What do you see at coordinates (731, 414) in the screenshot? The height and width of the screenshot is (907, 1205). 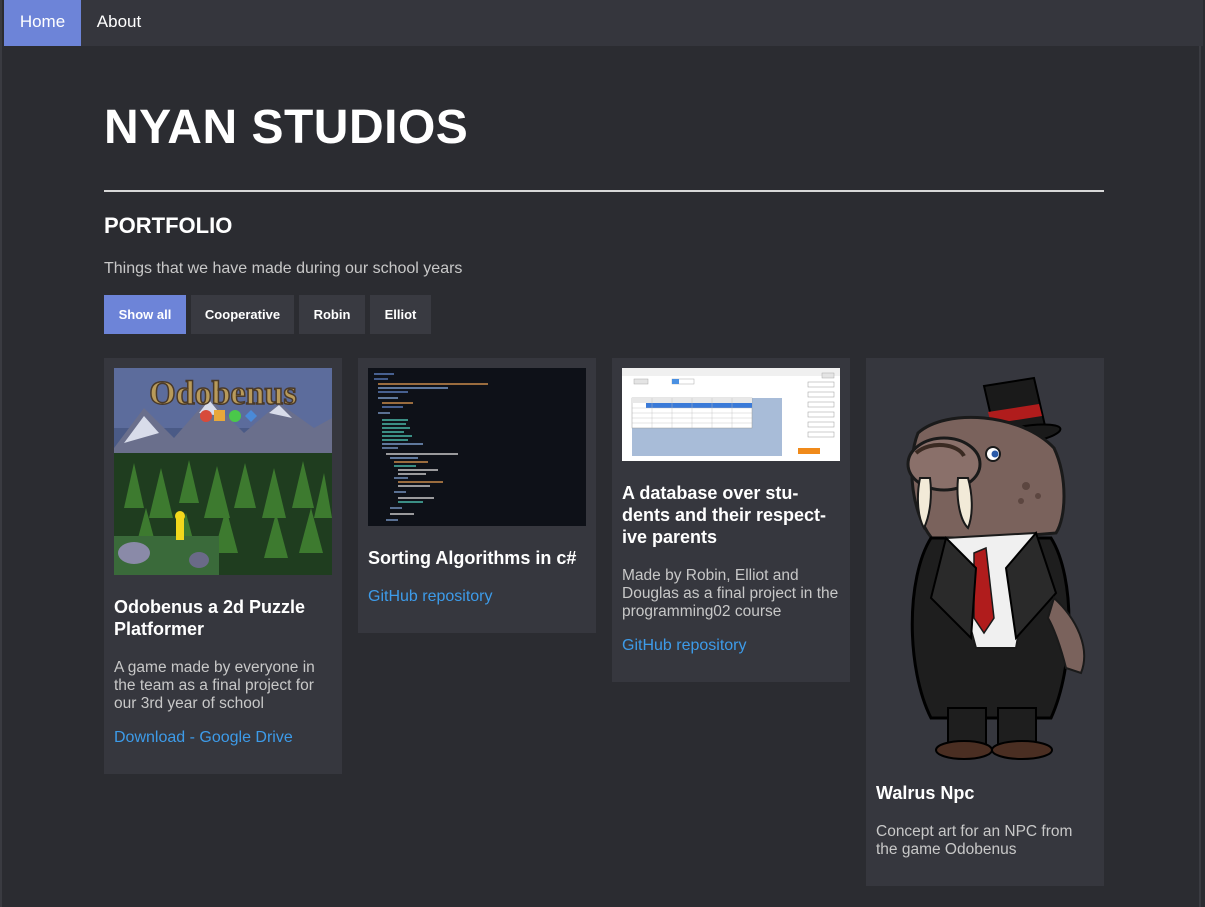 I see `database-app-screenshot` at bounding box center [731, 414].